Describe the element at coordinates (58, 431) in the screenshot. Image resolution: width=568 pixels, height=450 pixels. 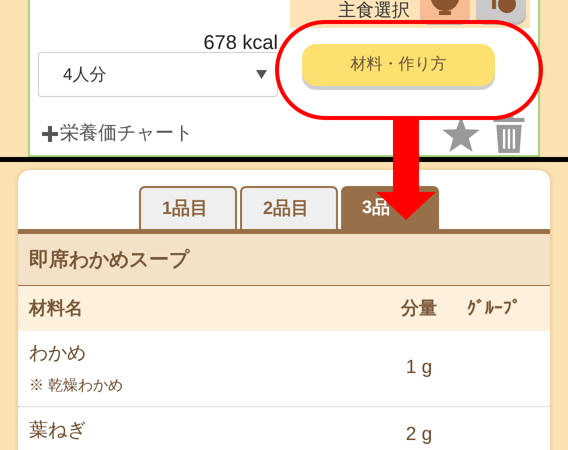
I see `ingredient-name: 葉ねぎ` at that location.